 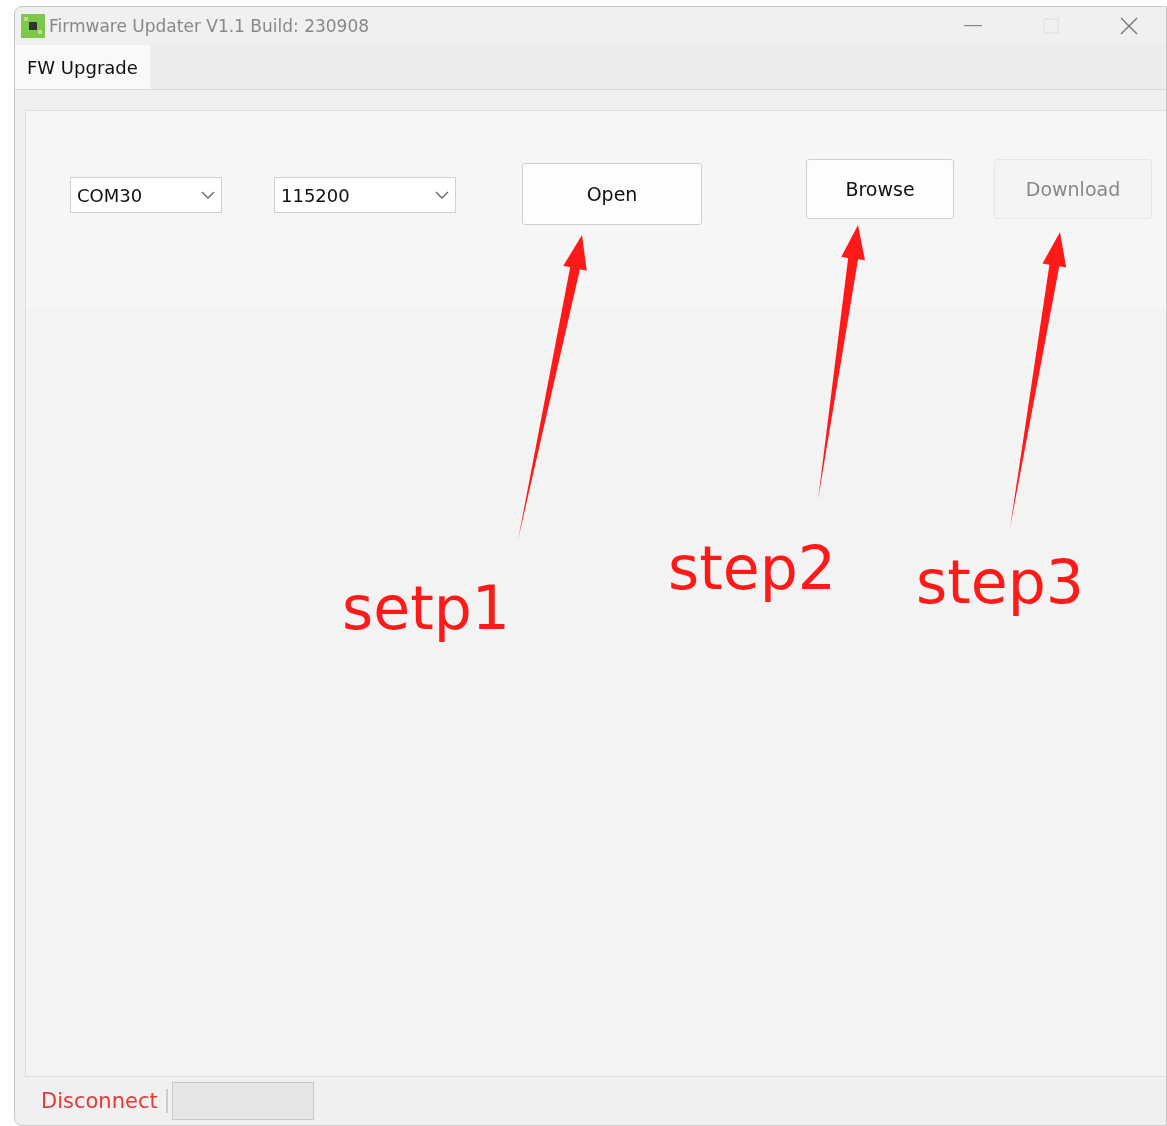 What do you see at coordinates (612, 194) in the screenshot?
I see `button: Open` at bounding box center [612, 194].